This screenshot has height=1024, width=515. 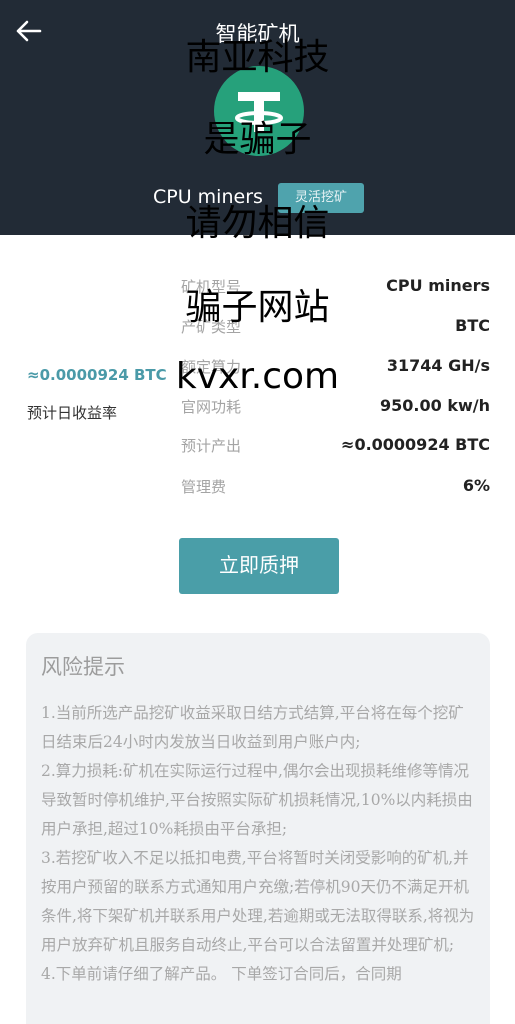 I want to click on spec-label: 管理费, so click(x=204, y=487).